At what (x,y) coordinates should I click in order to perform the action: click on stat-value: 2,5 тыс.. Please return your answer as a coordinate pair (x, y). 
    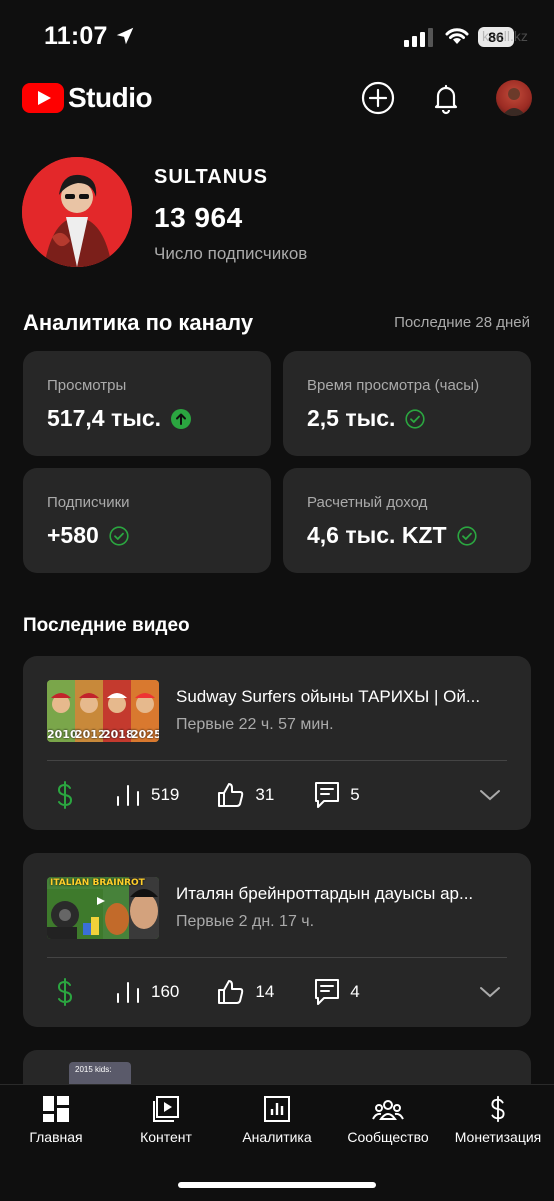
    Looking at the image, I should click on (351, 418).